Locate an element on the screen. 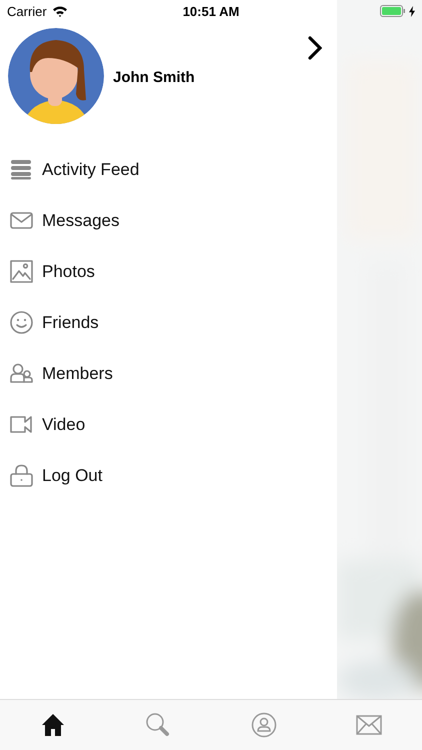 The image size is (422, 750). people-icon is located at coordinates (21, 373).